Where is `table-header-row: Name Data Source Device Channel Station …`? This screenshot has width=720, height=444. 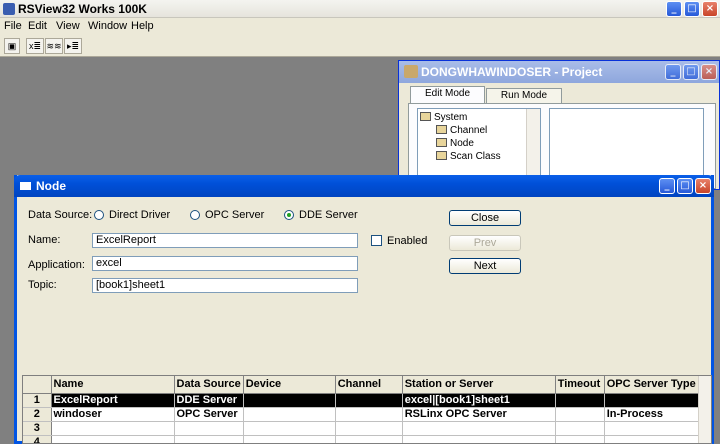 table-header-row: Name Data Source Device Channel Station … is located at coordinates (363, 385).